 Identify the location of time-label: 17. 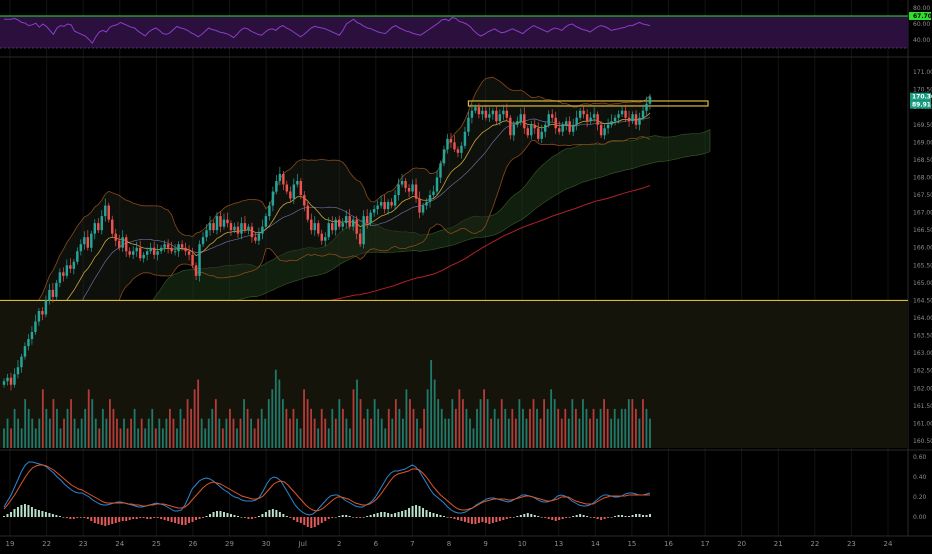
(705, 544).